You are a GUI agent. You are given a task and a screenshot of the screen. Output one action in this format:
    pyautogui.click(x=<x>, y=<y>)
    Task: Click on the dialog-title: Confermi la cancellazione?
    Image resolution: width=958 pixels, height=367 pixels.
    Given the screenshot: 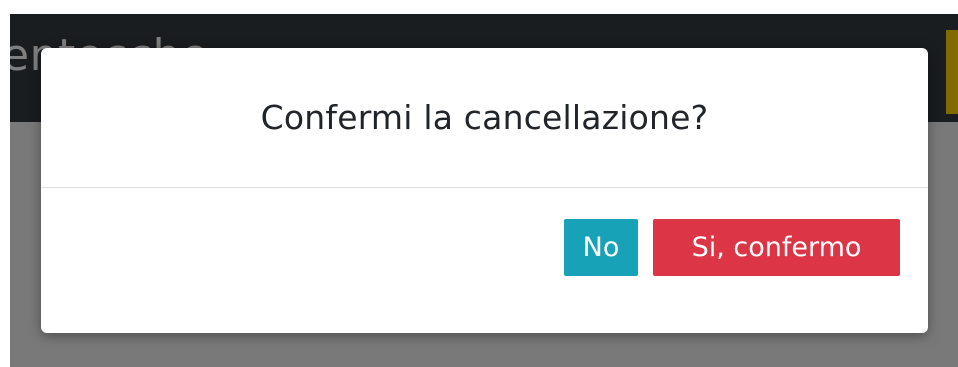 What is the action you would take?
    pyautogui.click(x=484, y=117)
    